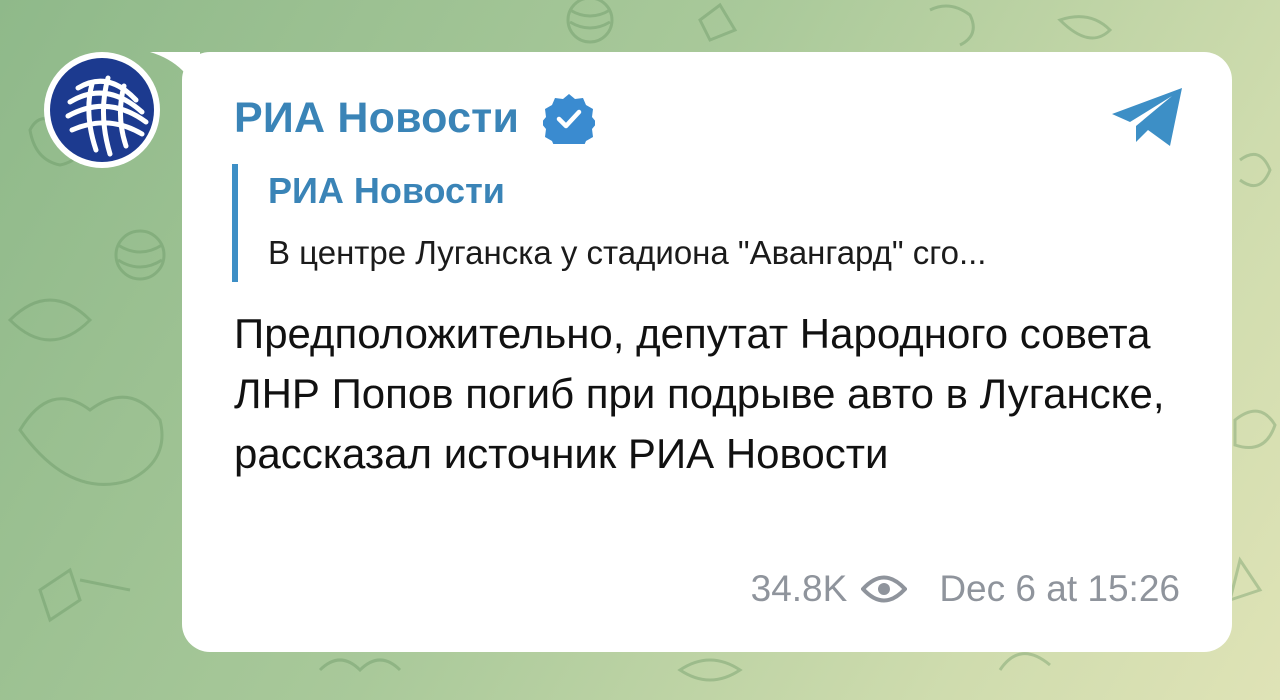  I want to click on verified-check-icon, so click(569, 119).